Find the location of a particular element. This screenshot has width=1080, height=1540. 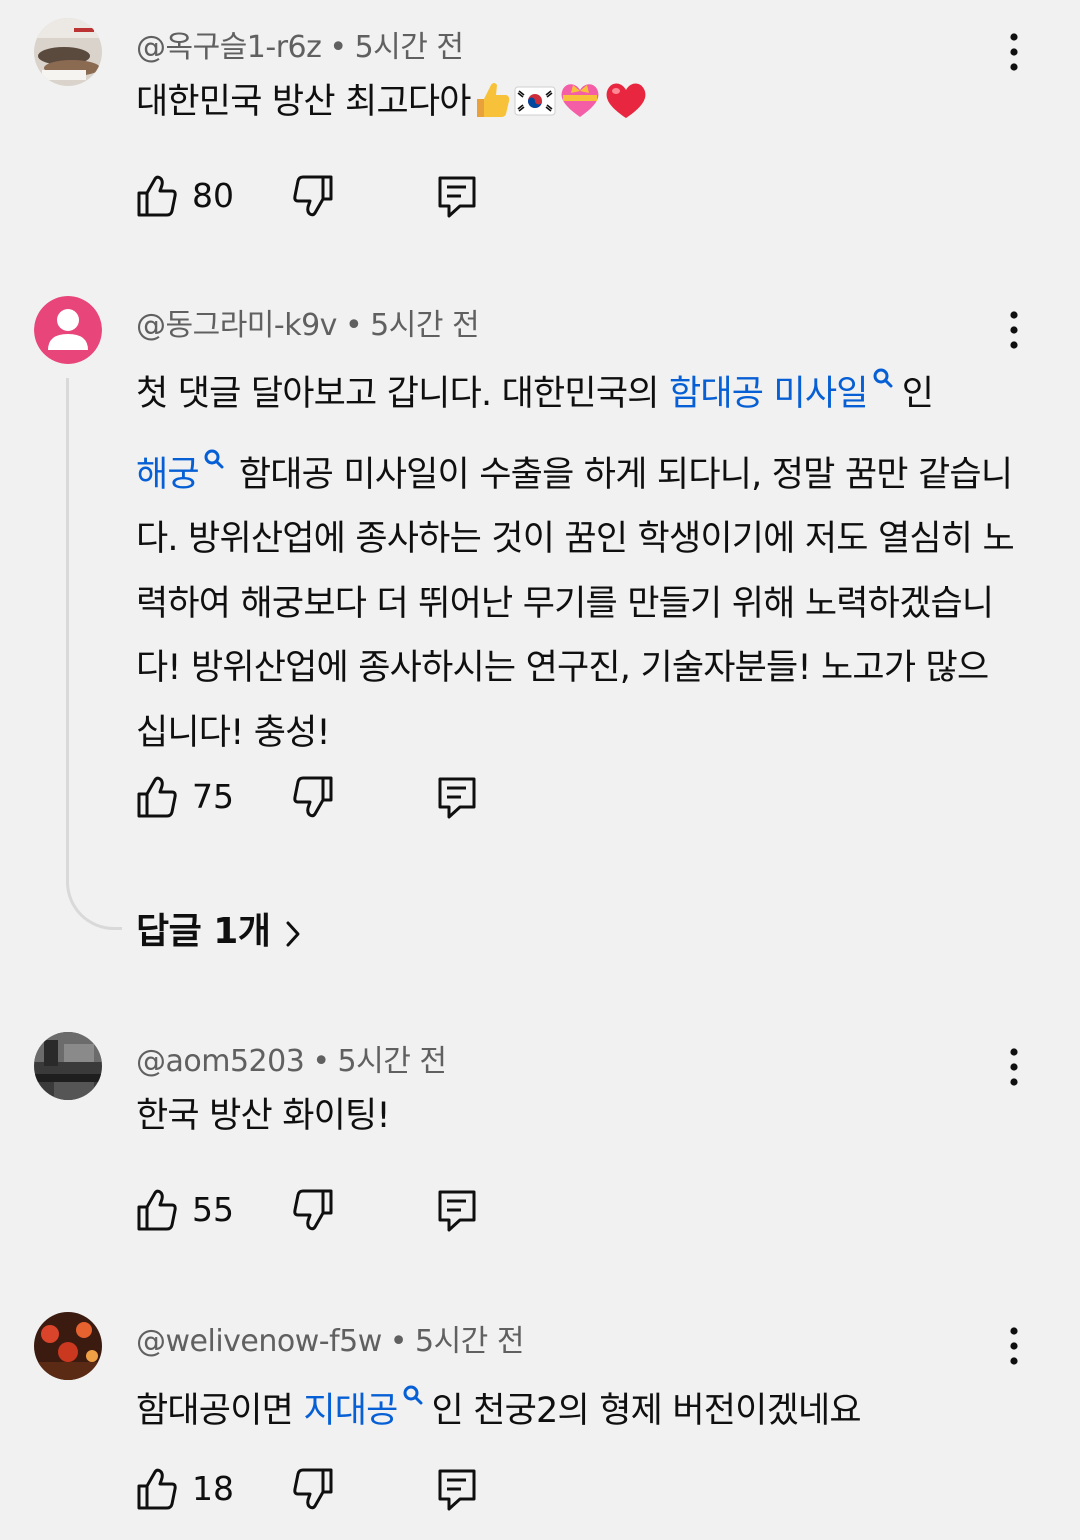

comment-meta: @동그라미-k9v • 5시간 전 is located at coordinates (308, 322).